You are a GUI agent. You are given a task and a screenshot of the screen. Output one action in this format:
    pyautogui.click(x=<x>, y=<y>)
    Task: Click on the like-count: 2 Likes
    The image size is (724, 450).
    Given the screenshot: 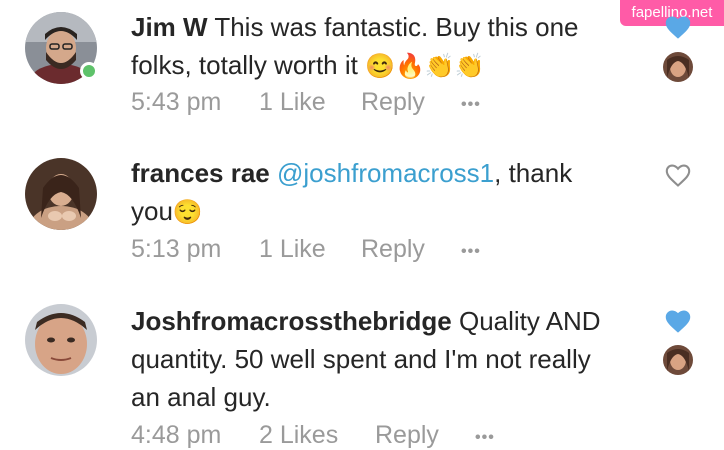 What is the action you would take?
    pyautogui.click(x=298, y=435)
    